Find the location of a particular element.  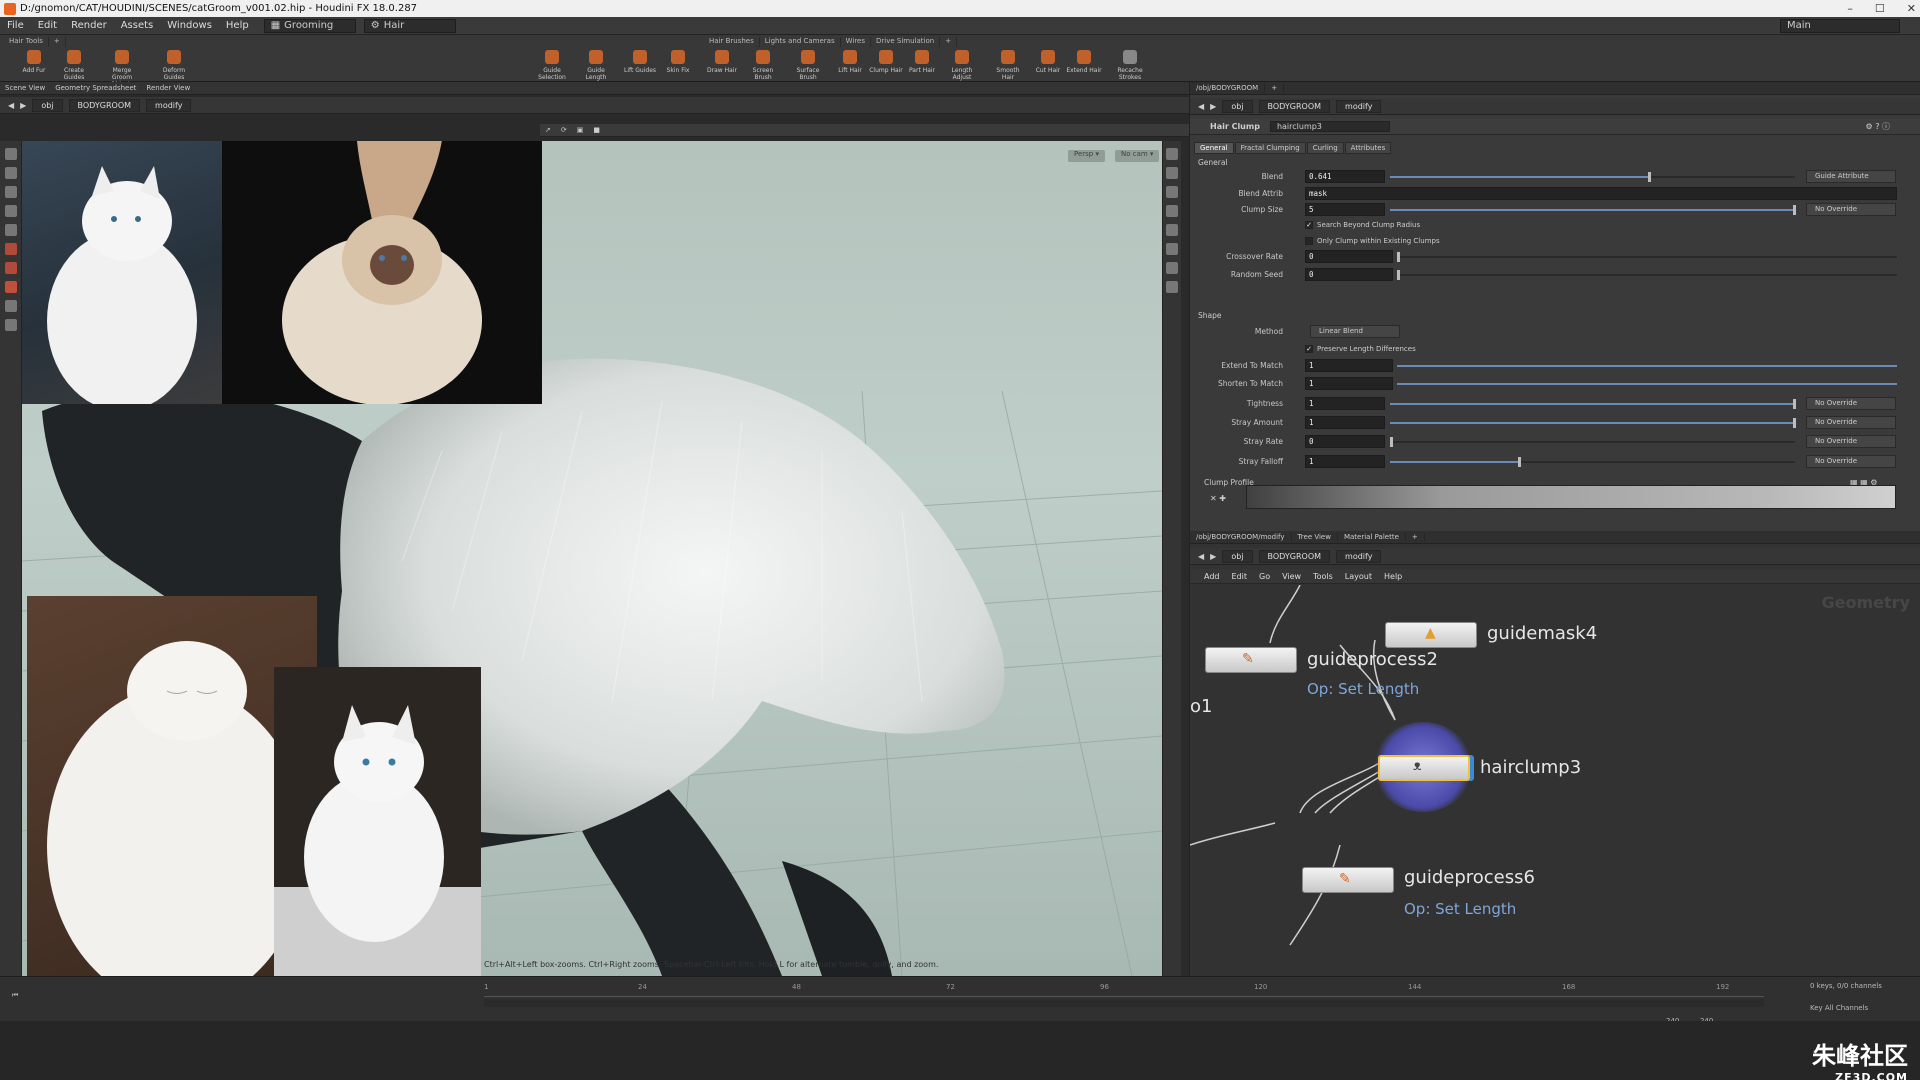

persp-menu: Persp ▾ is located at coordinates (1086, 156).